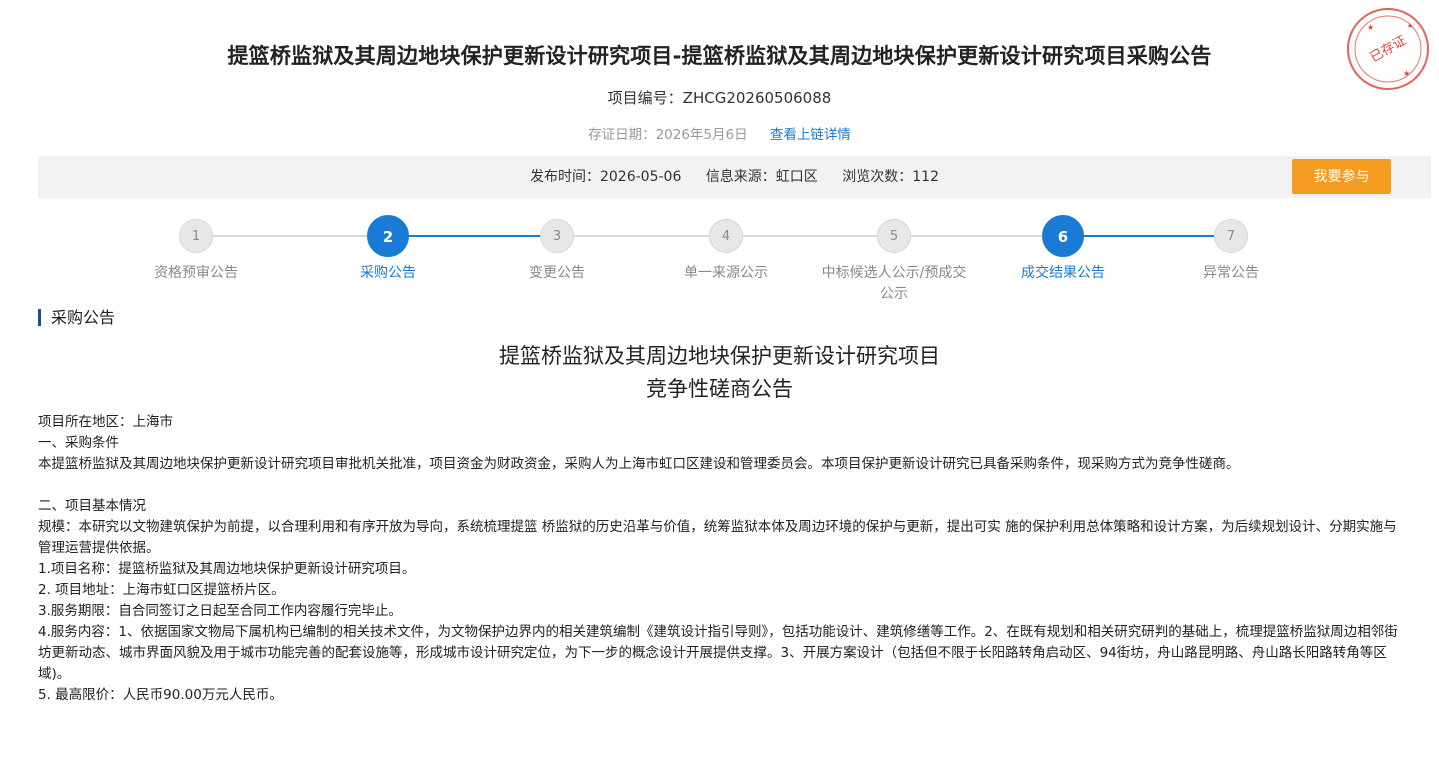 This screenshot has width=1439, height=774. Describe the element at coordinates (723, 485) in the screenshot. I see `document-paragraph` at that location.